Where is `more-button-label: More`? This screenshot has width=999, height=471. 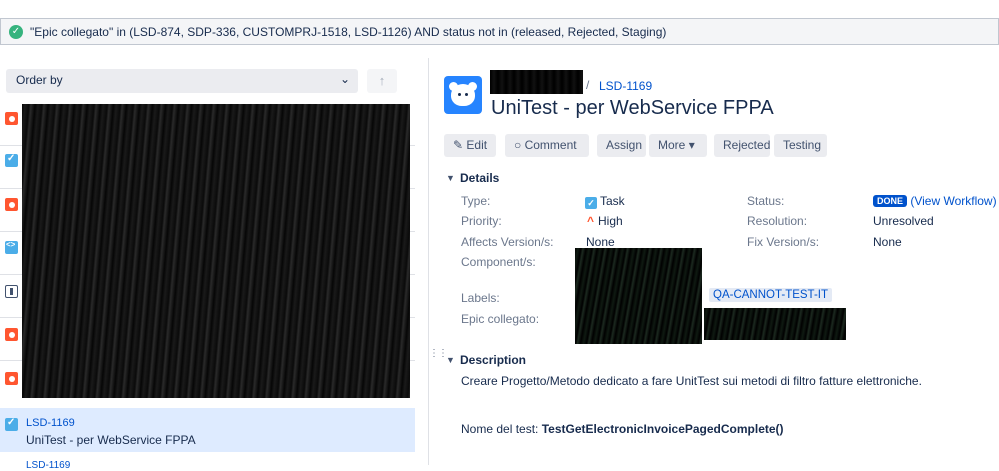 more-button-label: More is located at coordinates (672, 145).